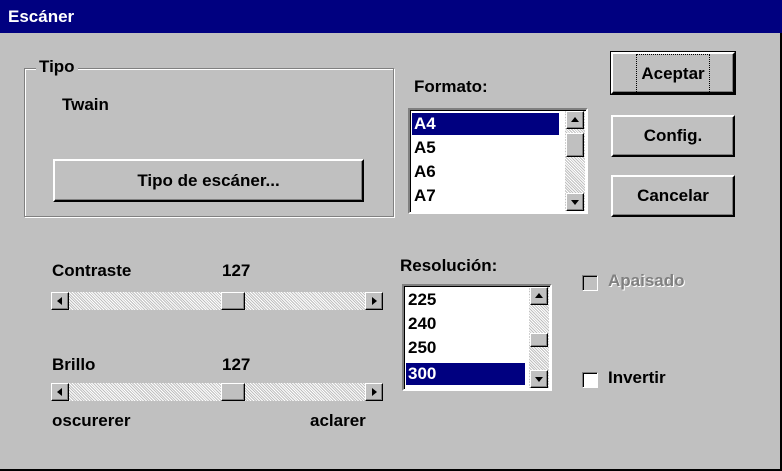 This screenshot has height=471, width=782. I want to click on formato-option-a6: A6, so click(485, 172).